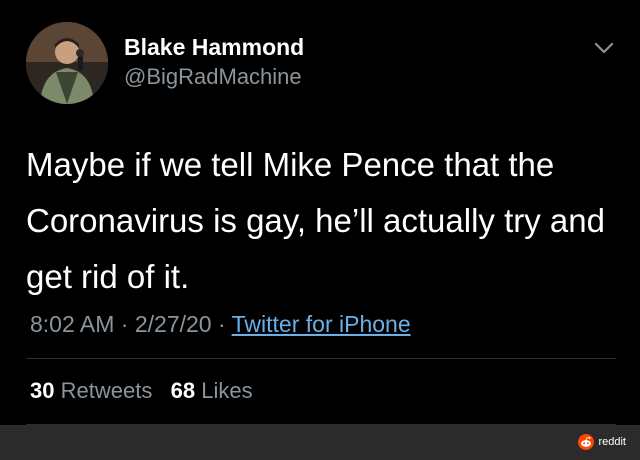 The image size is (640, 460). Describe the element at coordinates (213, 77) in the screenshot. I see `user-handle: @BigRadMachine` at that location.